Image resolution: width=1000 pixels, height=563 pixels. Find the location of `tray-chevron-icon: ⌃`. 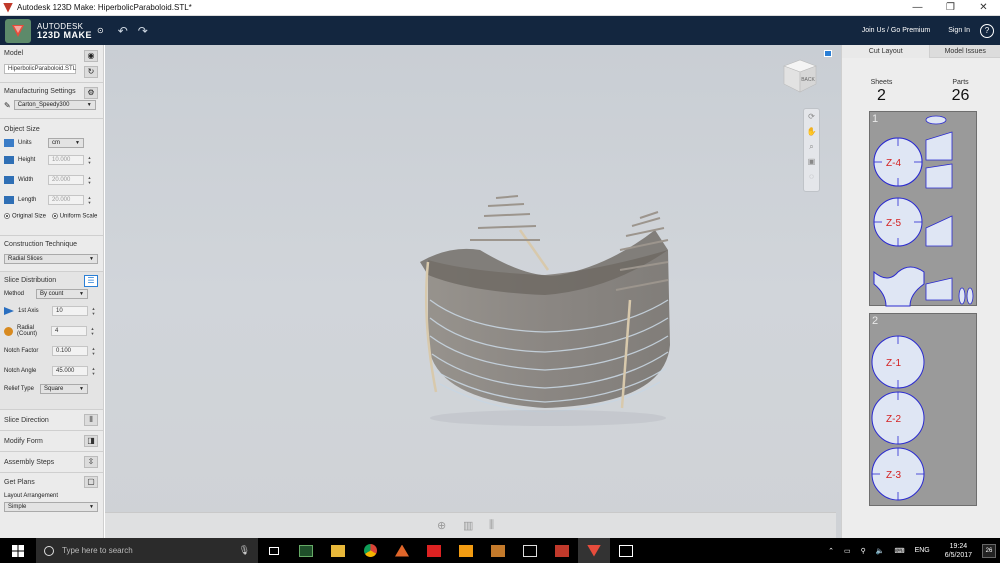

tray-chevron-icon: ⌃ is located at coordinates (831, 551).